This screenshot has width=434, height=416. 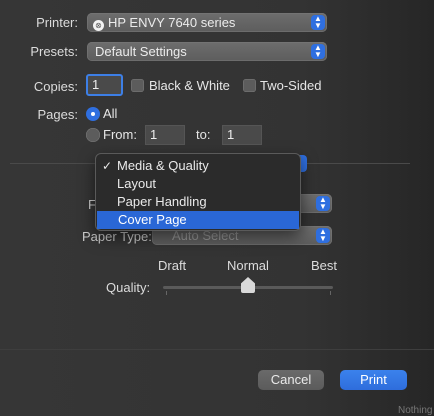 What do you see at coordinates (165, 135) in the screenshot?
I see `pages-from-input: 1` at bounding box center [165, 135].